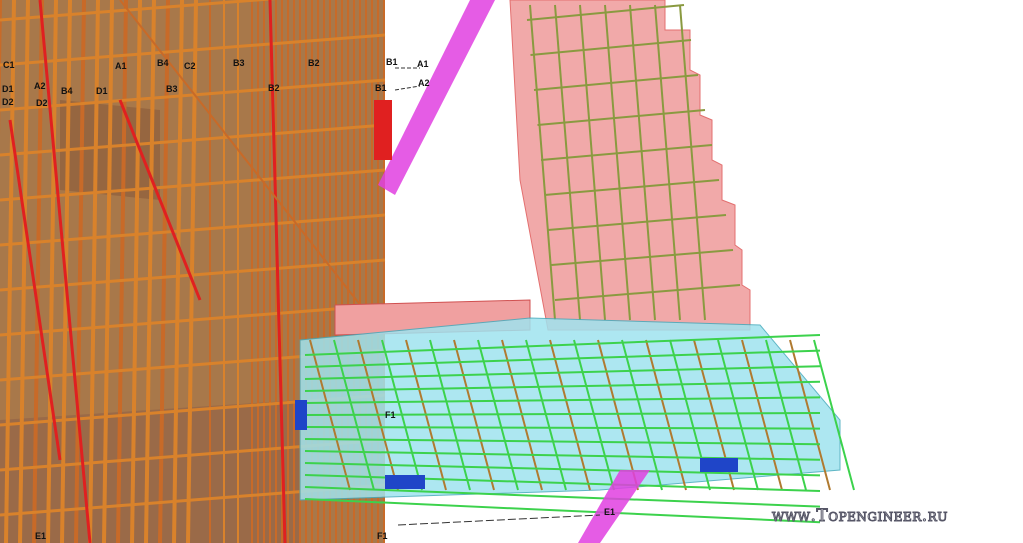  I want to click on diagonal-beam-top, so click(436, 97).